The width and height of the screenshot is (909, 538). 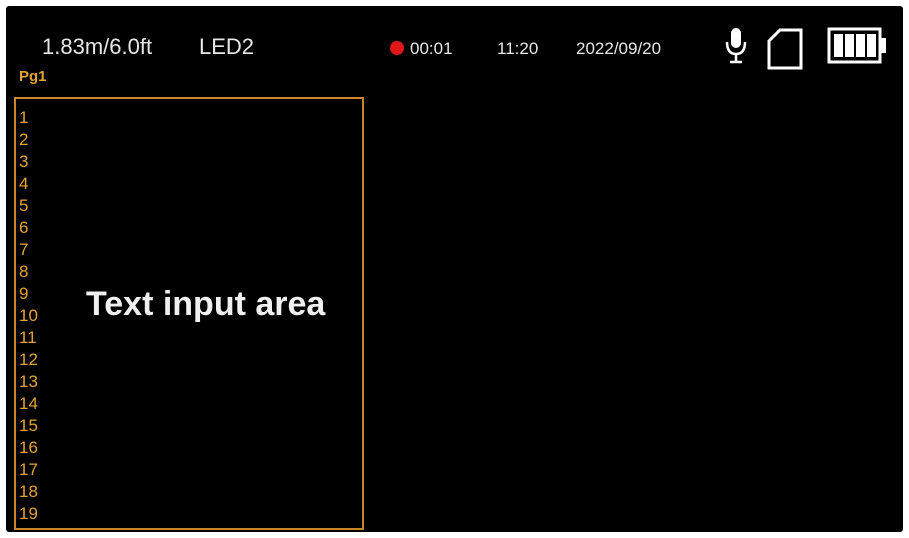 What do you see at coordinates (28, 425) in the screenshot?
I see `line-number: 15` at bounding box center [28, 425].